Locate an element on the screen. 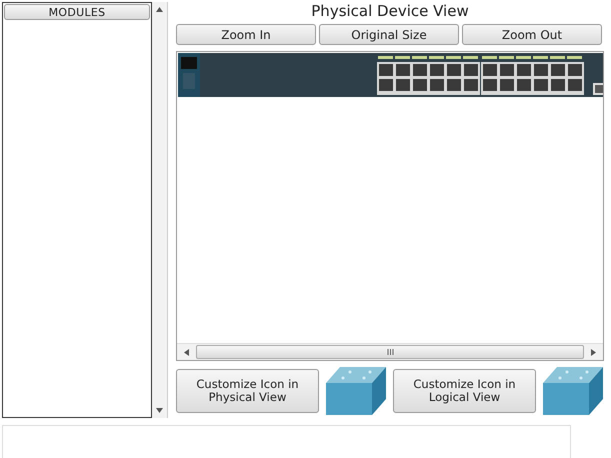  customize-icon-button: Customize Icon in Physical View is located at coordinates (247, 391).